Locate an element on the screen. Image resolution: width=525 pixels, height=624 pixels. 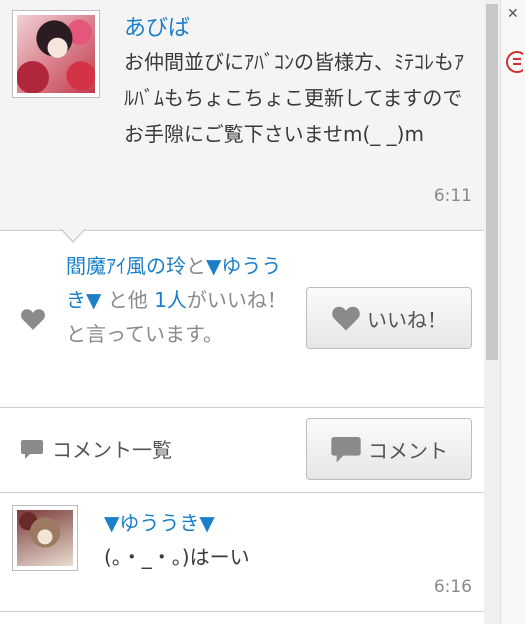
comment-button: コメント is located at coordinates (389, 449).